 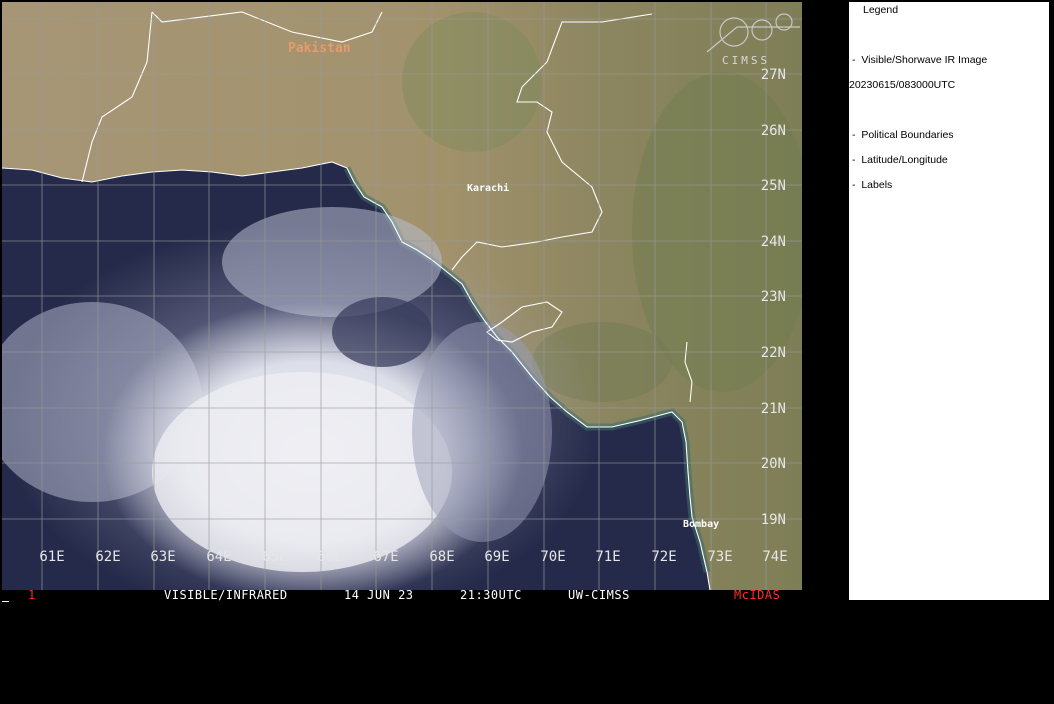 What do you see at coordinates (881, 10) in the screenshot?
I see `legend-title: Legend` at bounding box center [881, 10].